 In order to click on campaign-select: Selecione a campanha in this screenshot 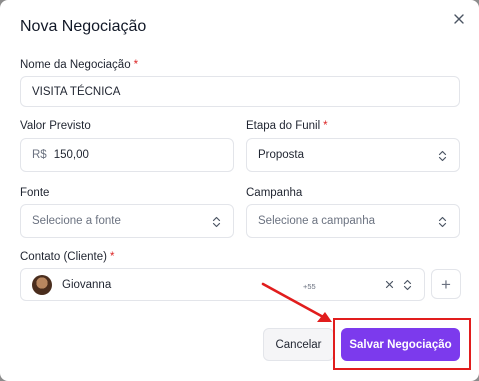, I will do `click(353, 221)`.